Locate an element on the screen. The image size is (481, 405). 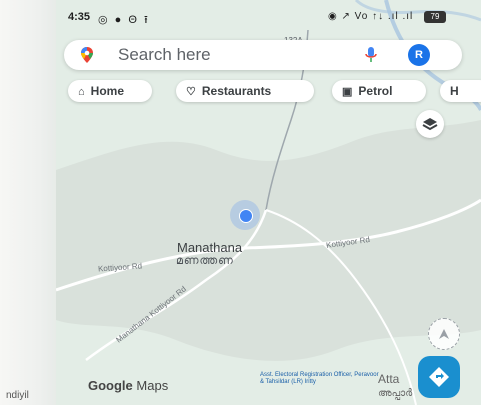
chip-more-label: H is located at coordinates (454, 91).